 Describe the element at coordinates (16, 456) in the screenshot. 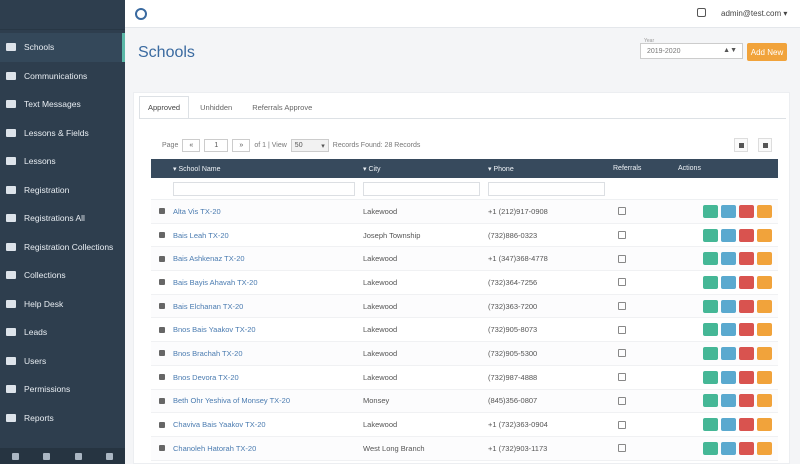

I see `settings-icon` at that location.